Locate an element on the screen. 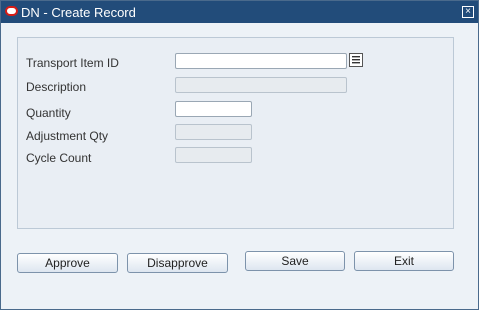 The image size is (479, 310). list-of-values-icon is located at coordinates (356, 60).